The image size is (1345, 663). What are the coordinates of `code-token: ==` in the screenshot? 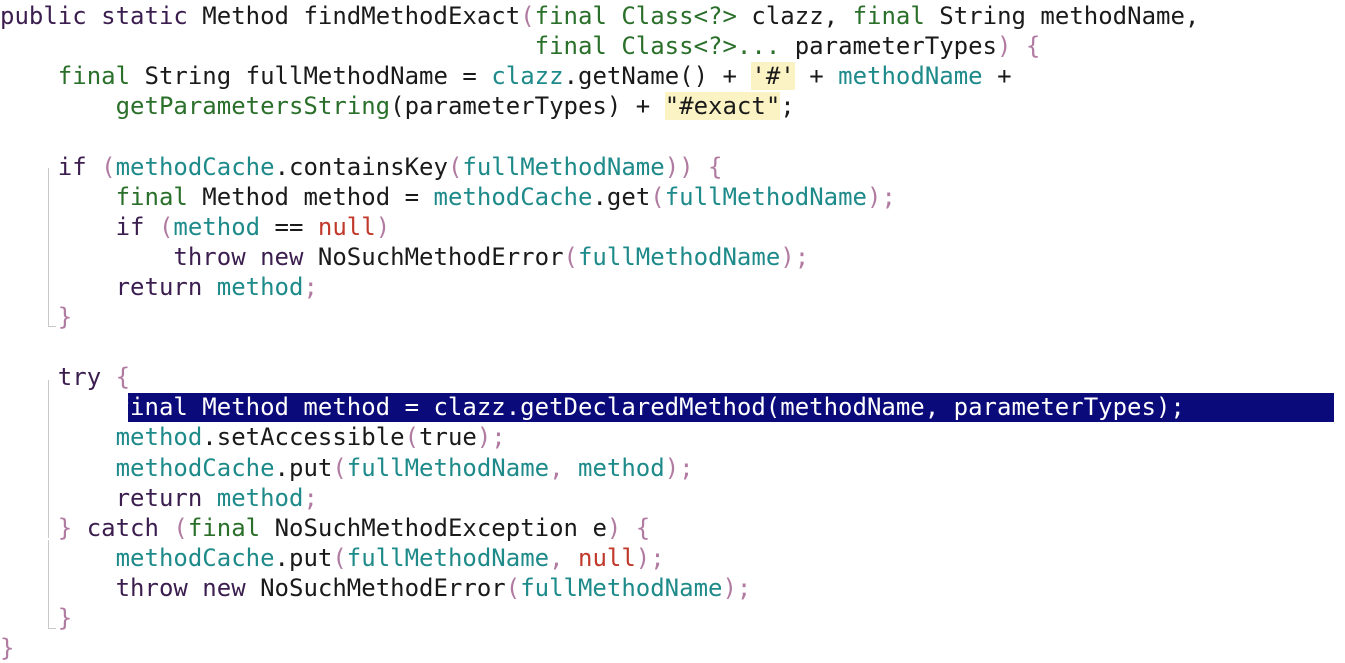 It's located at (289, 226).